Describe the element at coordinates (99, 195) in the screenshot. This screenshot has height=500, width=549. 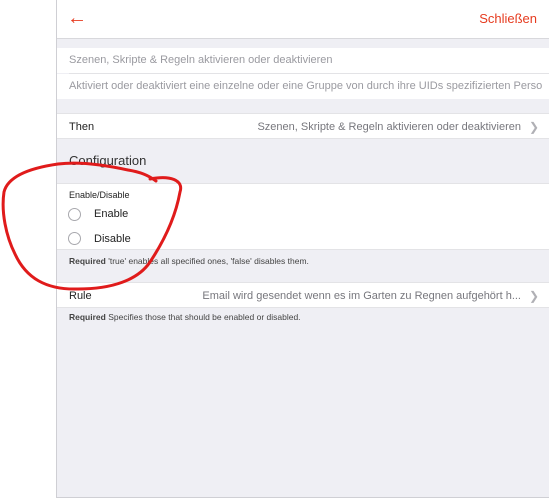
I see `enable-disable-label: Enable/Disable` at that location.